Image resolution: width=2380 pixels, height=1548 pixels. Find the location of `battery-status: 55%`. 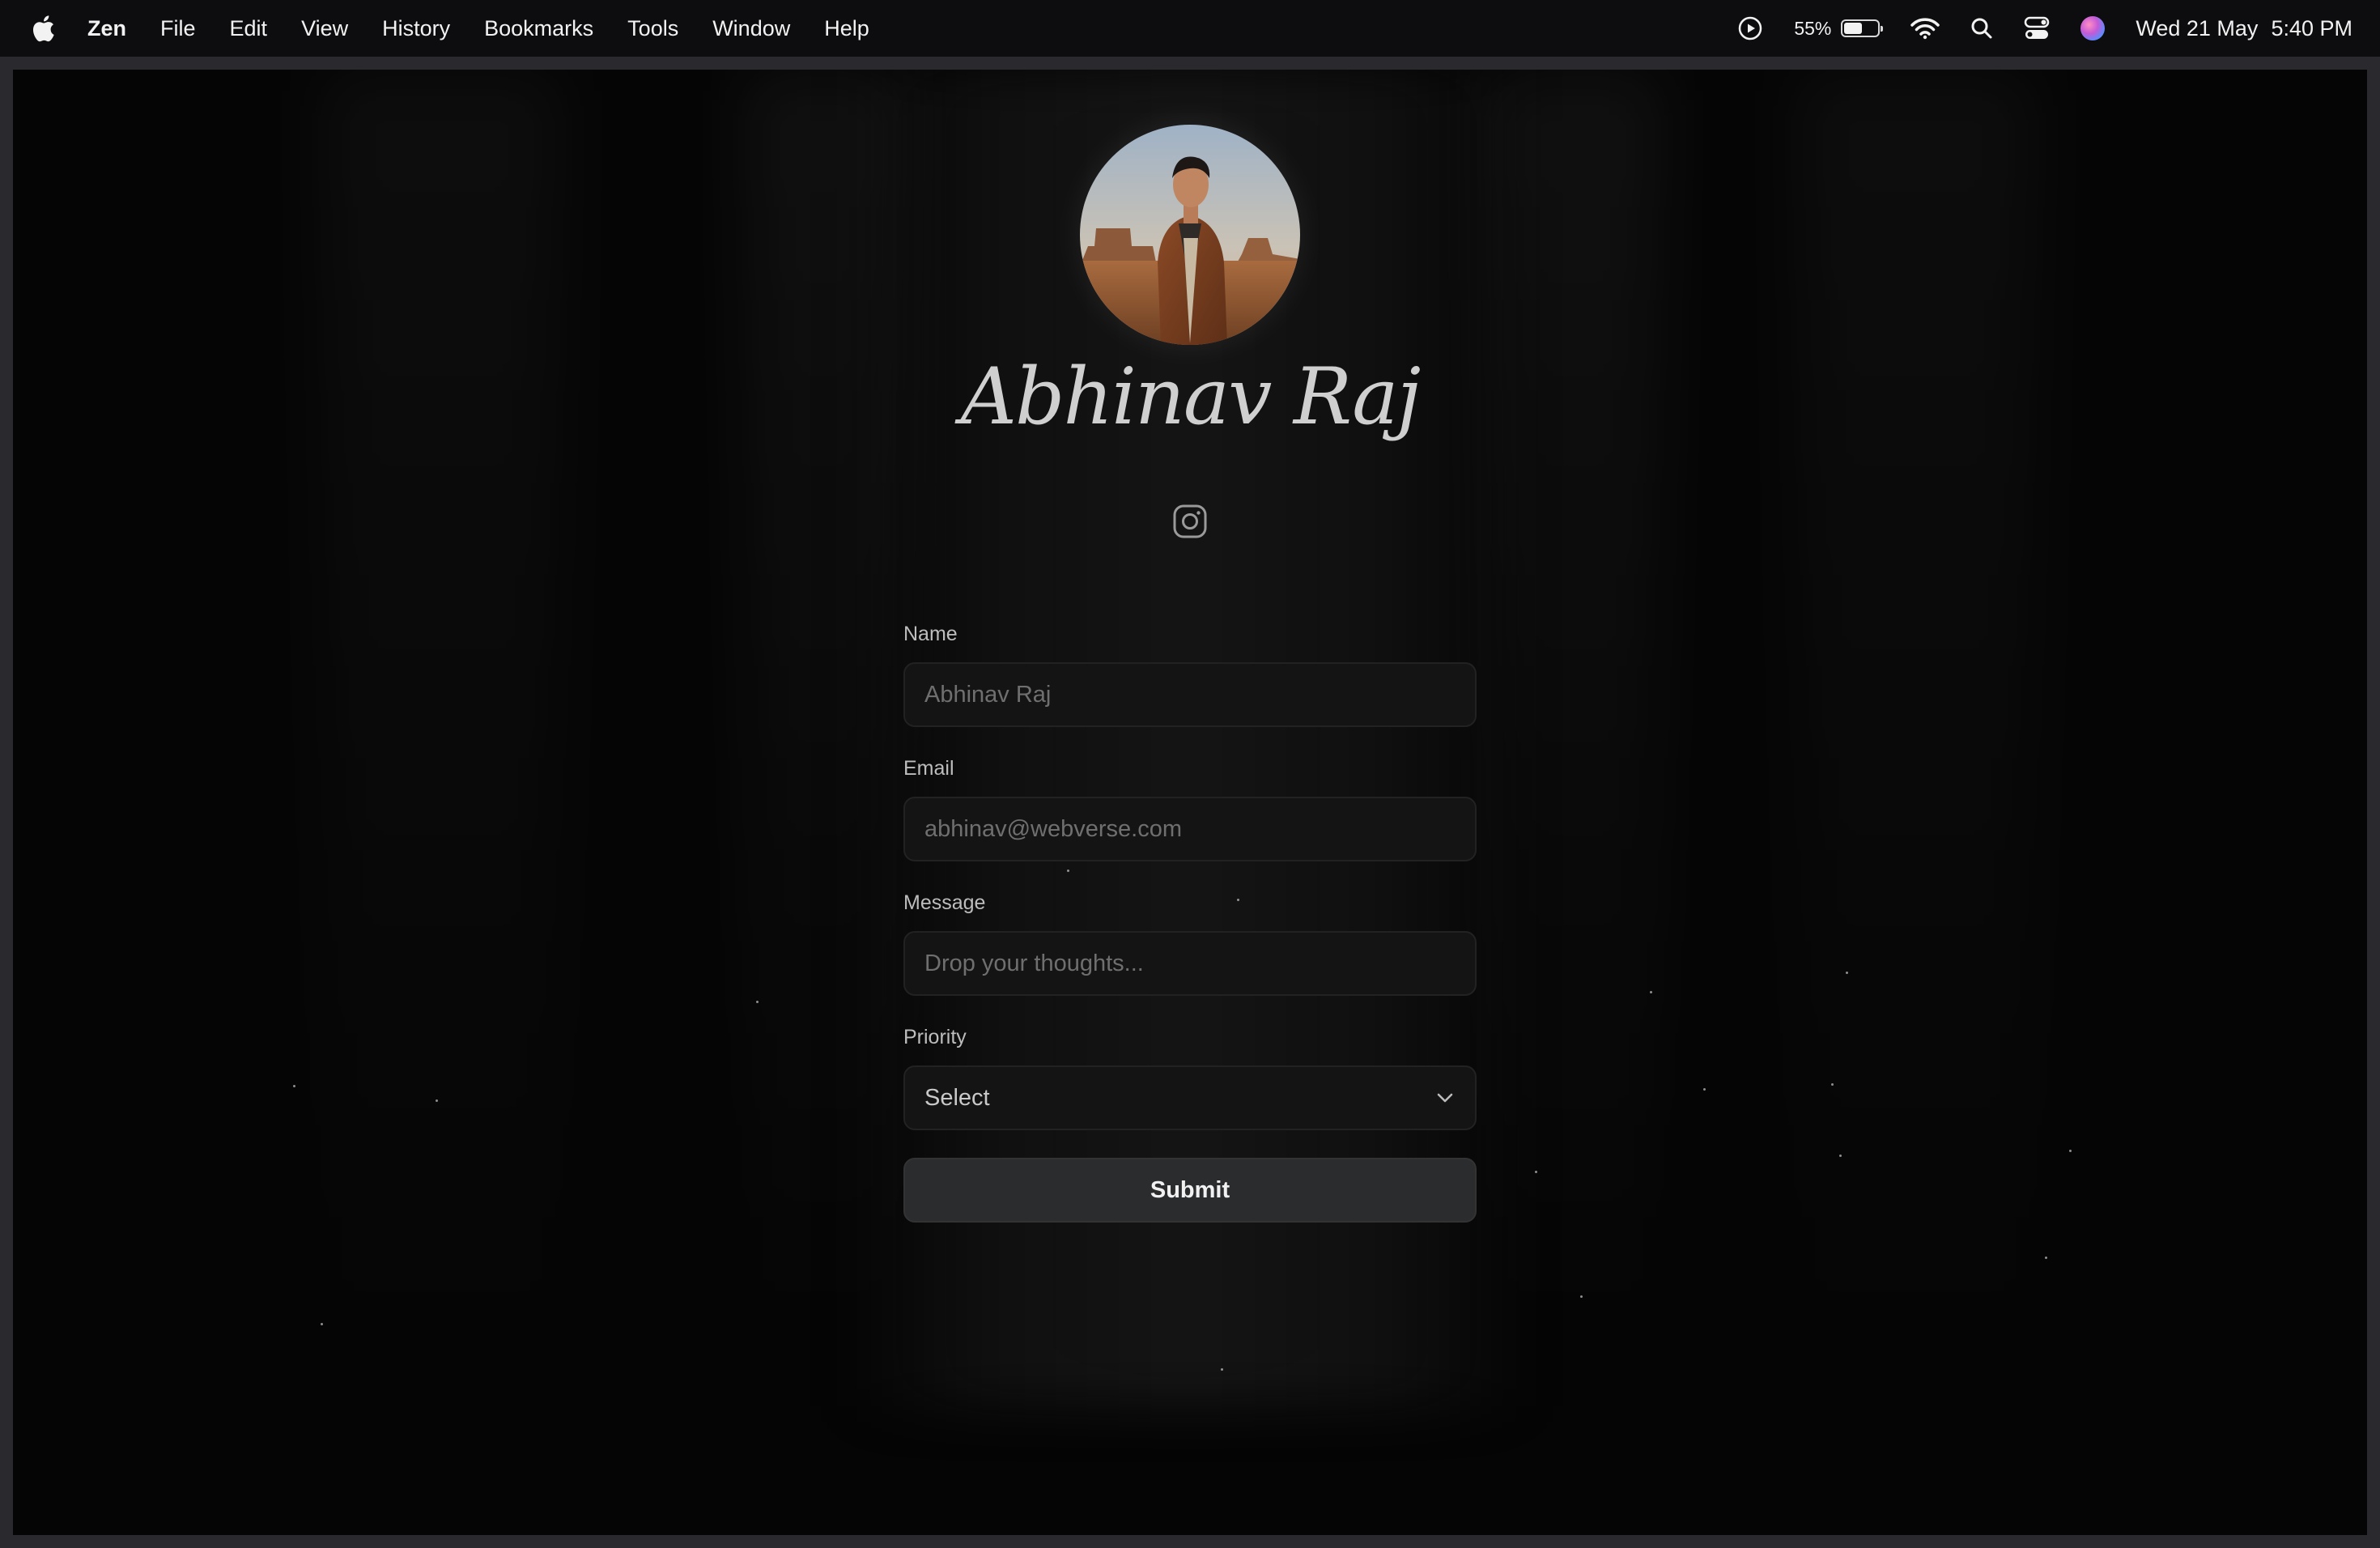

battery-status: 55% is located at coordinates (1839, 29).